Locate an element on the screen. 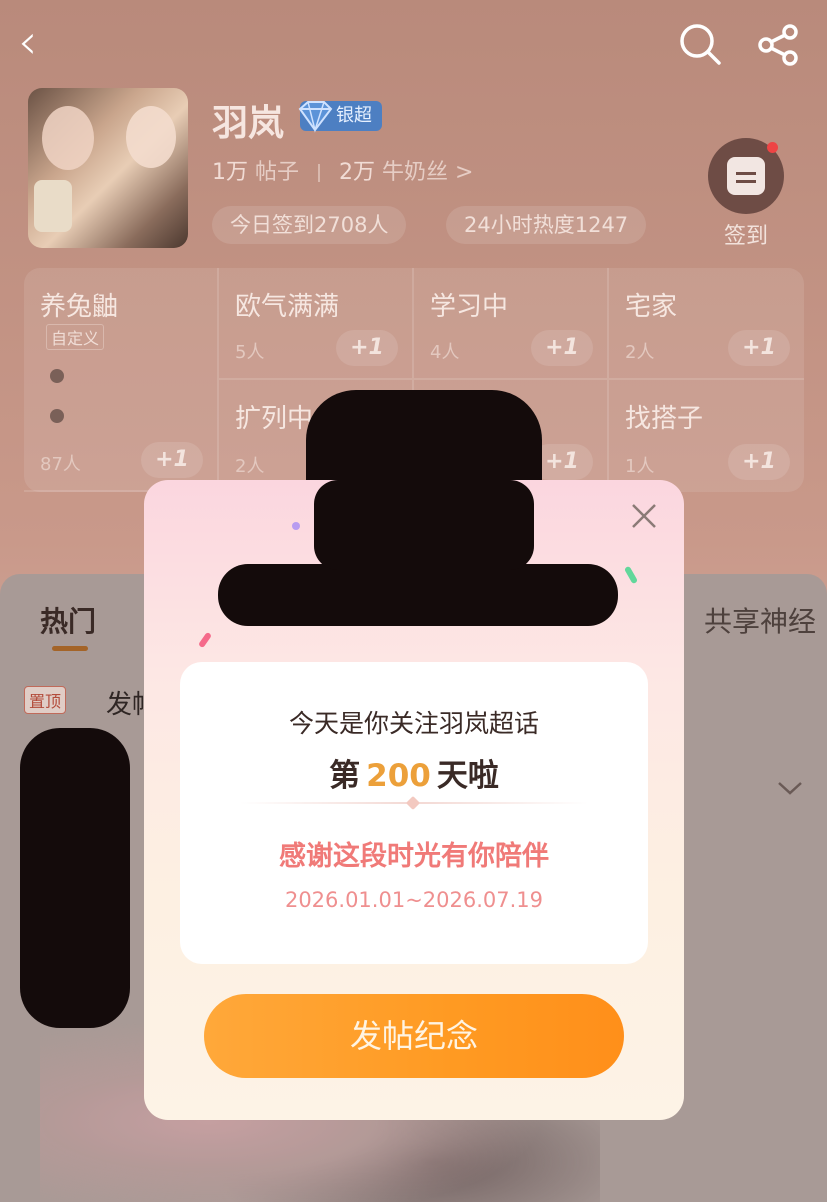 This screenshot has width=827, height=1202. chevron-down-icon is located at coordinates (790, 788).